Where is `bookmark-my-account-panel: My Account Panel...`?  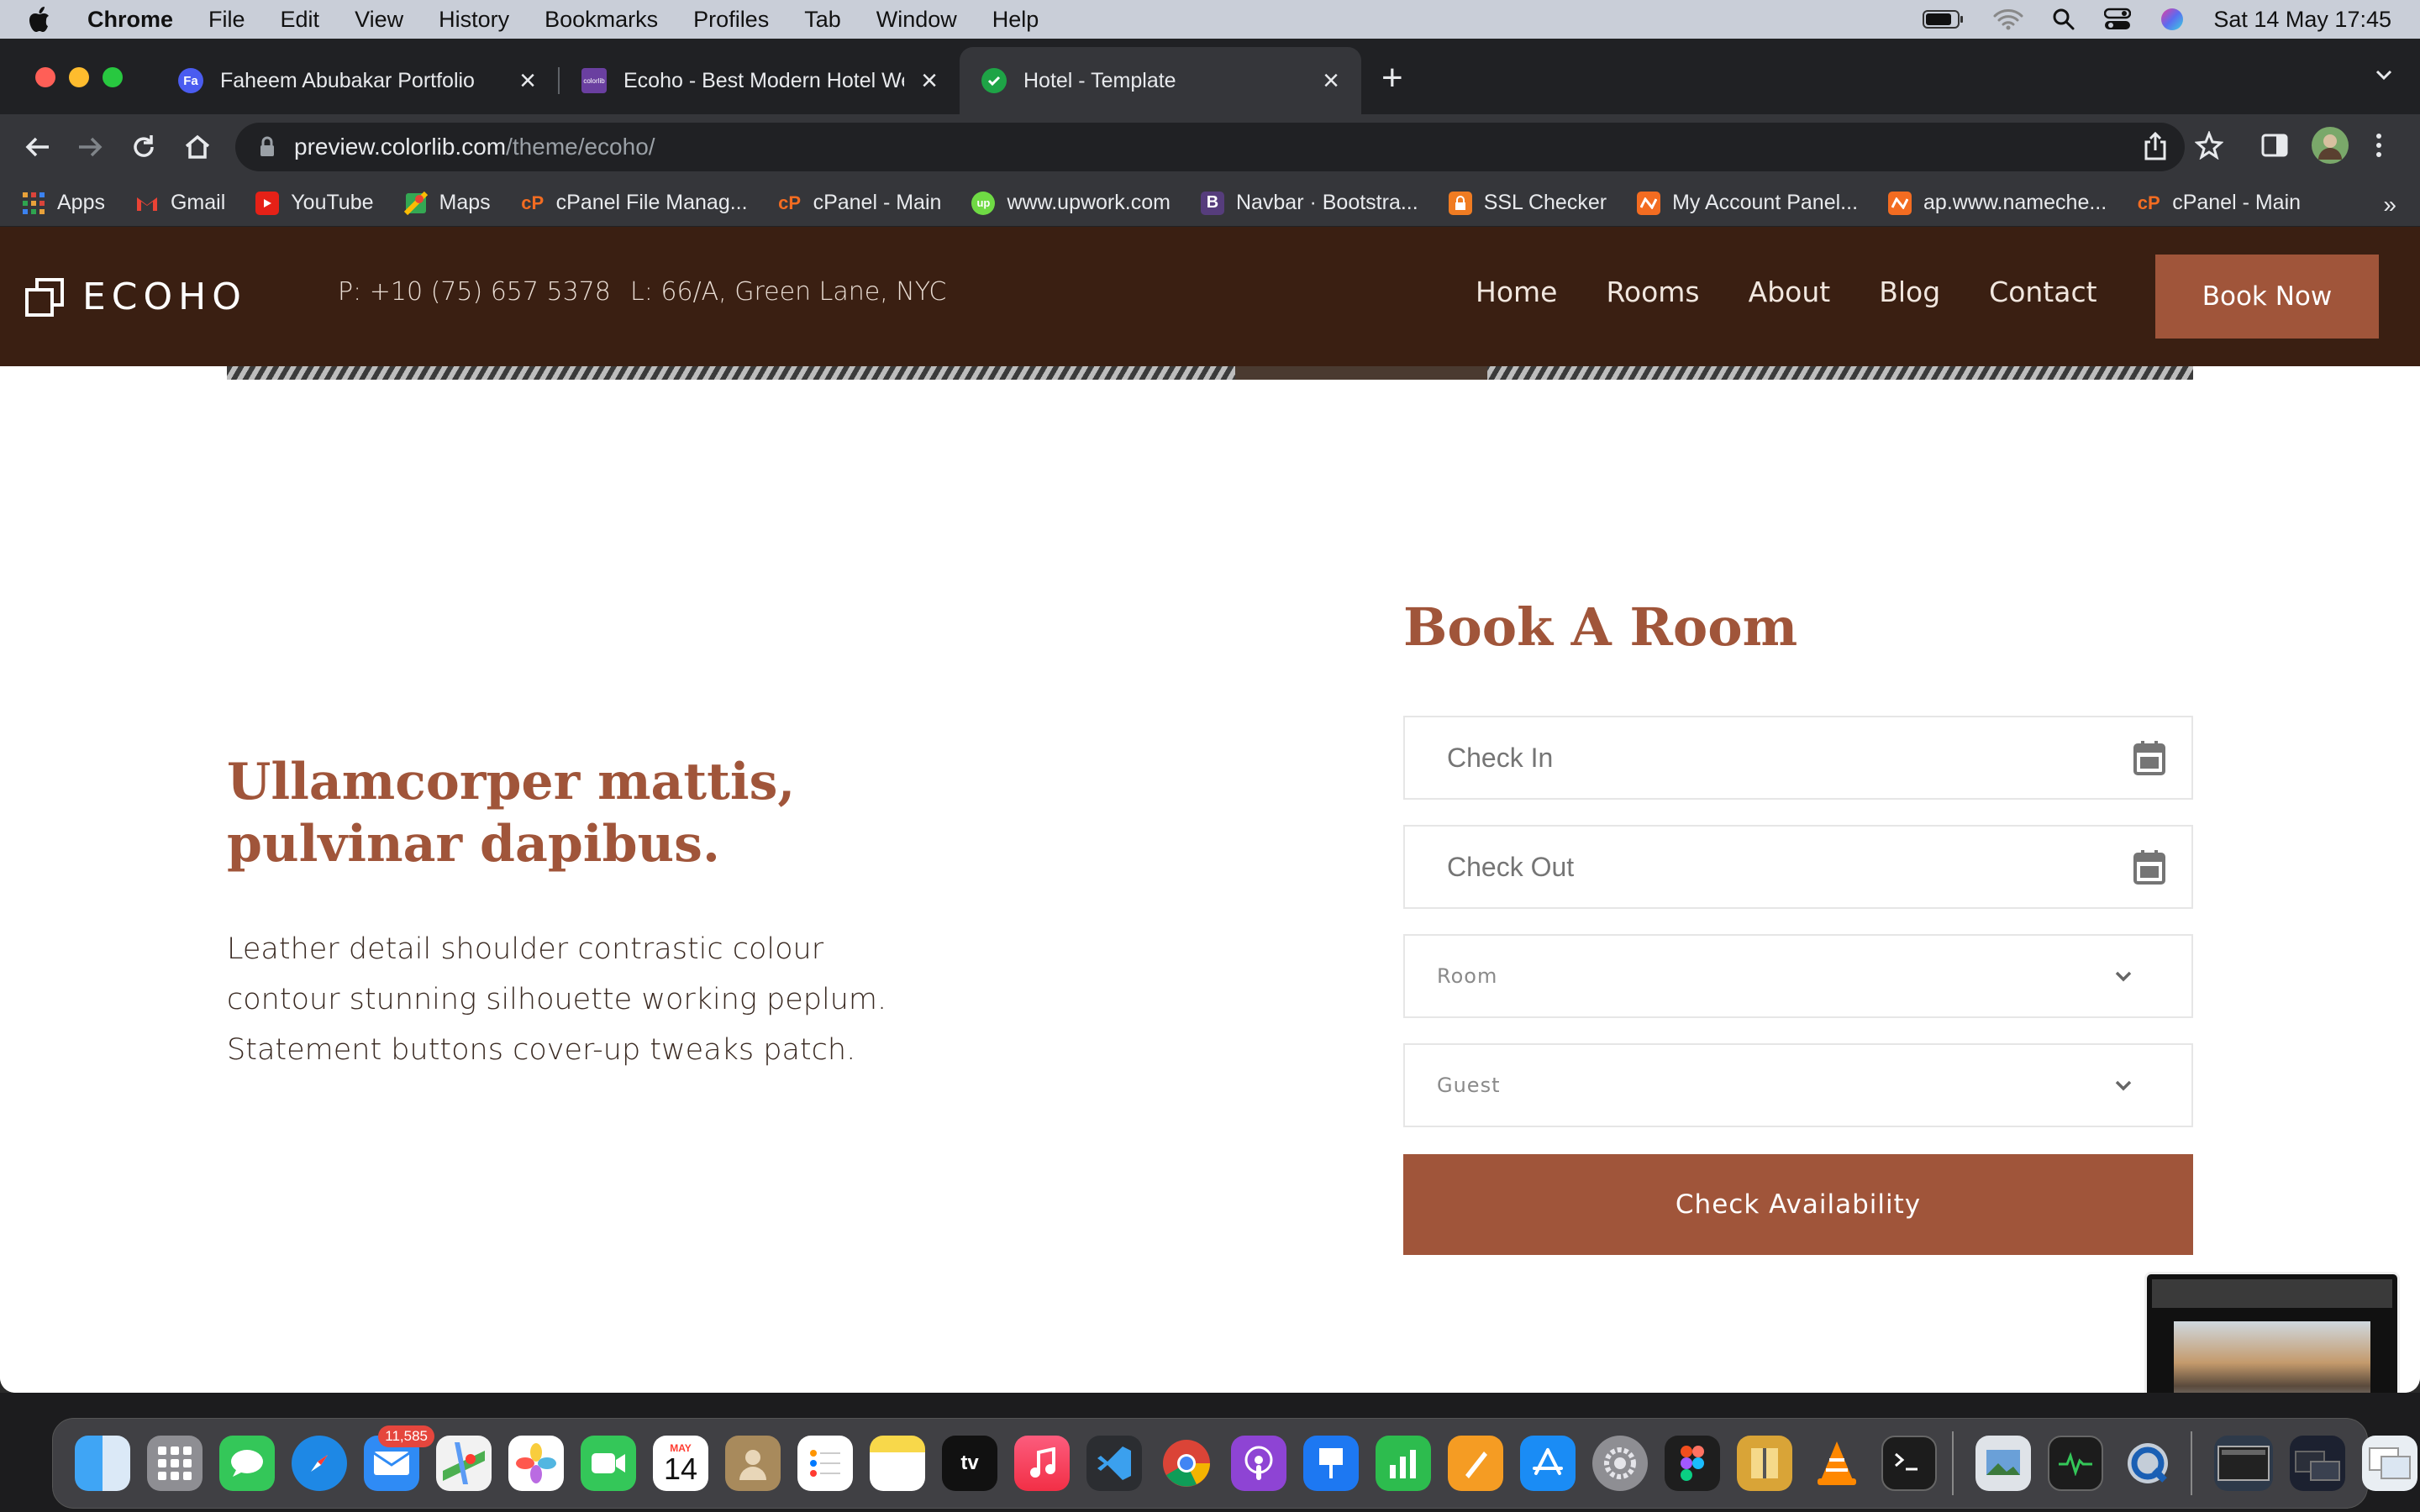
bookmark-my-account-panel: My Account Panel... is located at coordinates (1747, 203).